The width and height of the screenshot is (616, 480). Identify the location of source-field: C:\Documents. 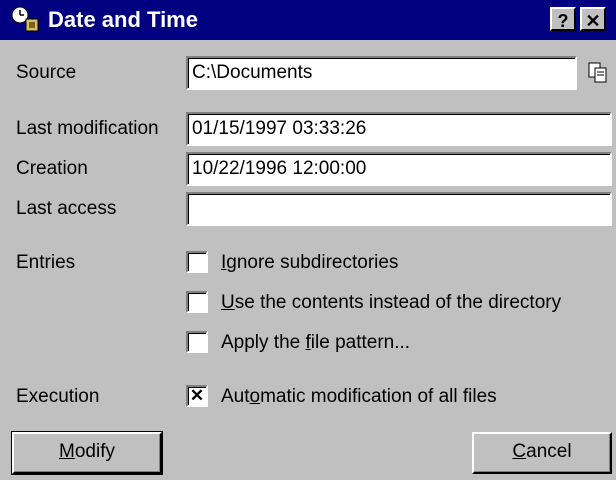
(381, 73).